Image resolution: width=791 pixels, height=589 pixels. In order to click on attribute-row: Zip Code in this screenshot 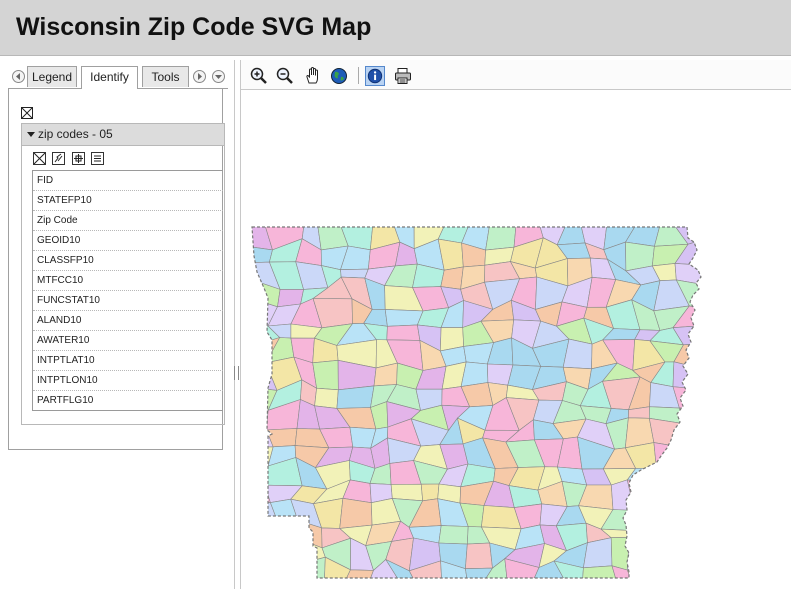, I will do `click(128, 221)`.